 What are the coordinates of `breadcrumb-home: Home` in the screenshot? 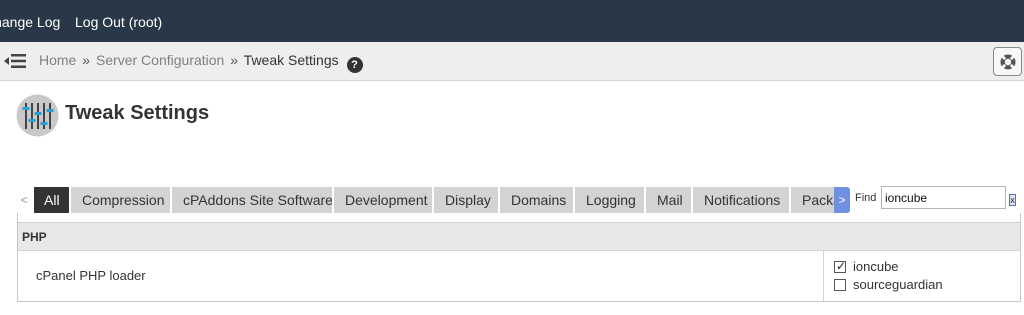 It's located at (57, 60).